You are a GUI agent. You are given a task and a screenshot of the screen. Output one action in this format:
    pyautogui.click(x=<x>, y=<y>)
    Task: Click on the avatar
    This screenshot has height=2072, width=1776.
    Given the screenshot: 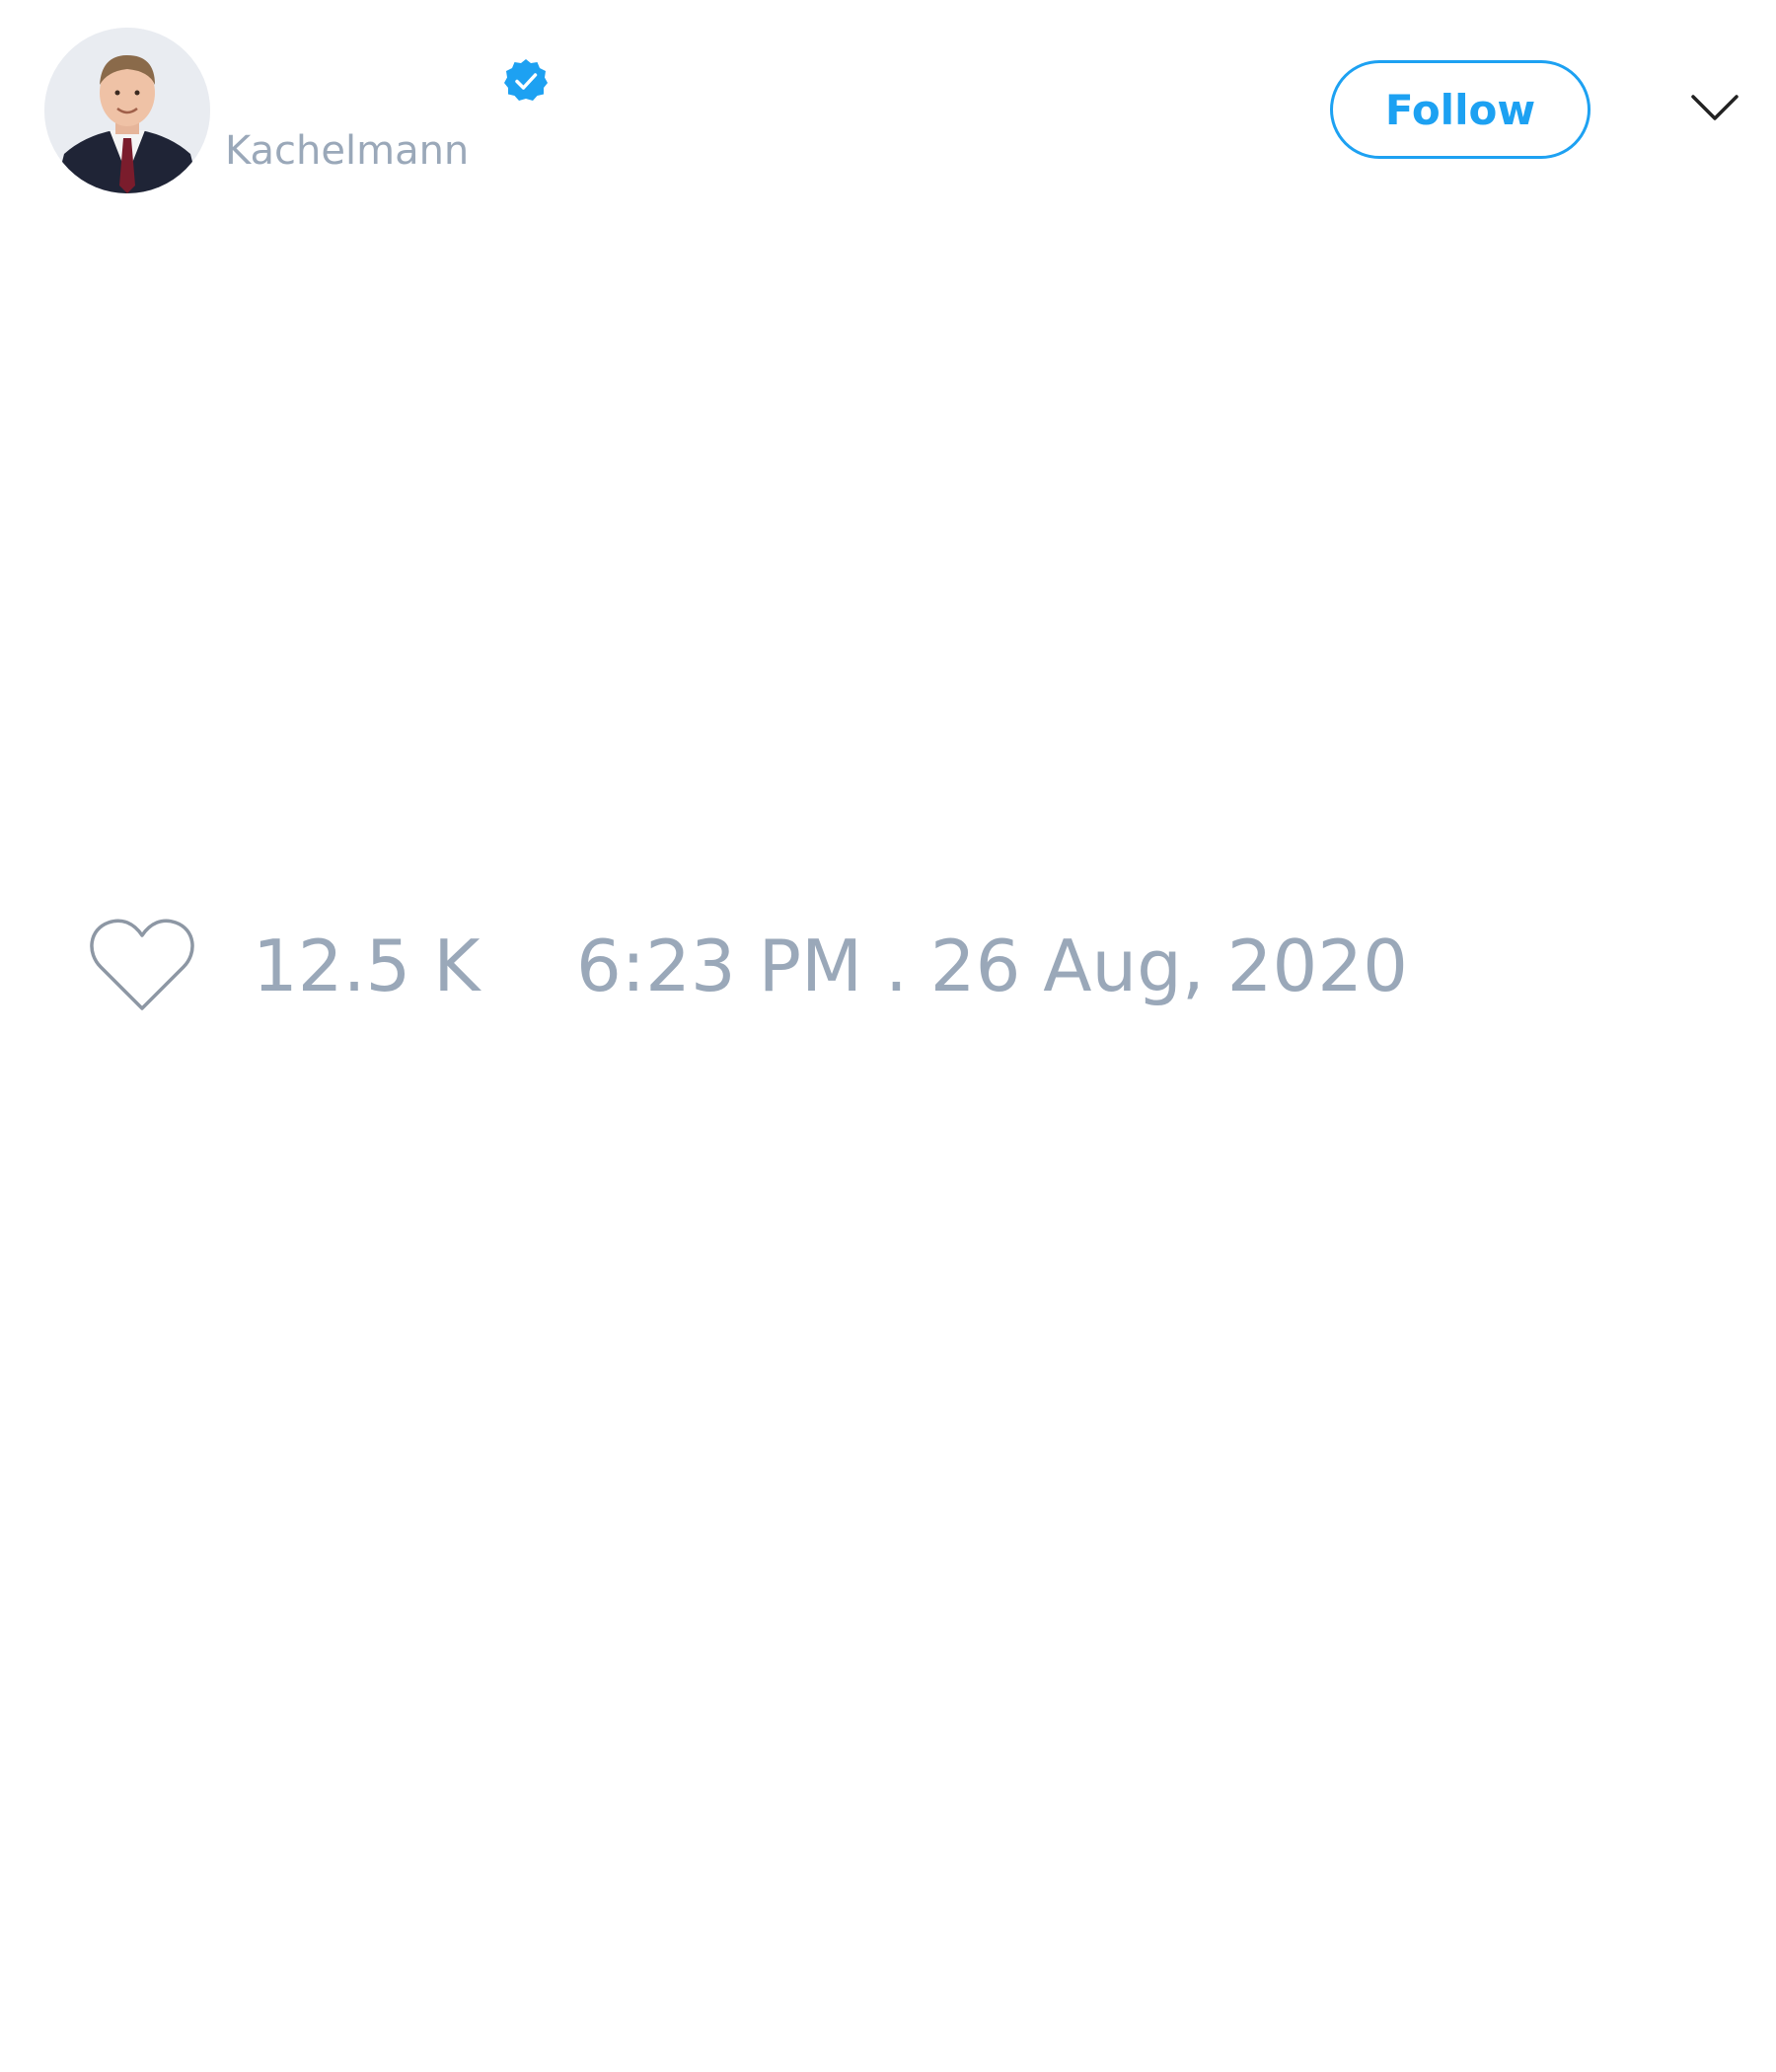 What is the action you would take?
    pyautogui.click(x=127, y=111)
    